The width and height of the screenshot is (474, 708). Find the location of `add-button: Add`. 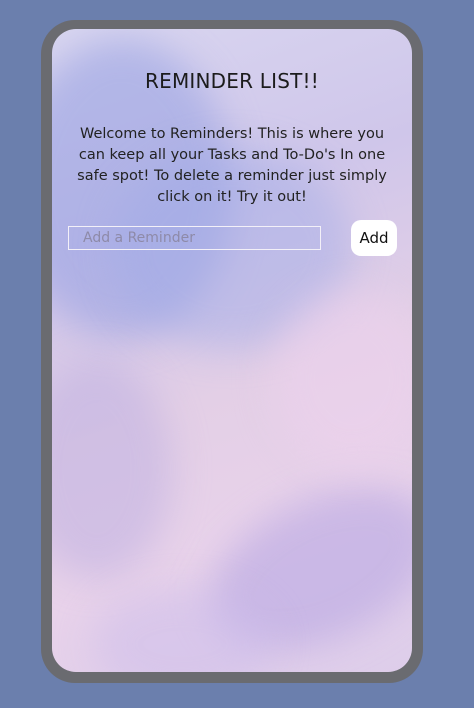

add-button: Add is located at coordinates (374, 238).